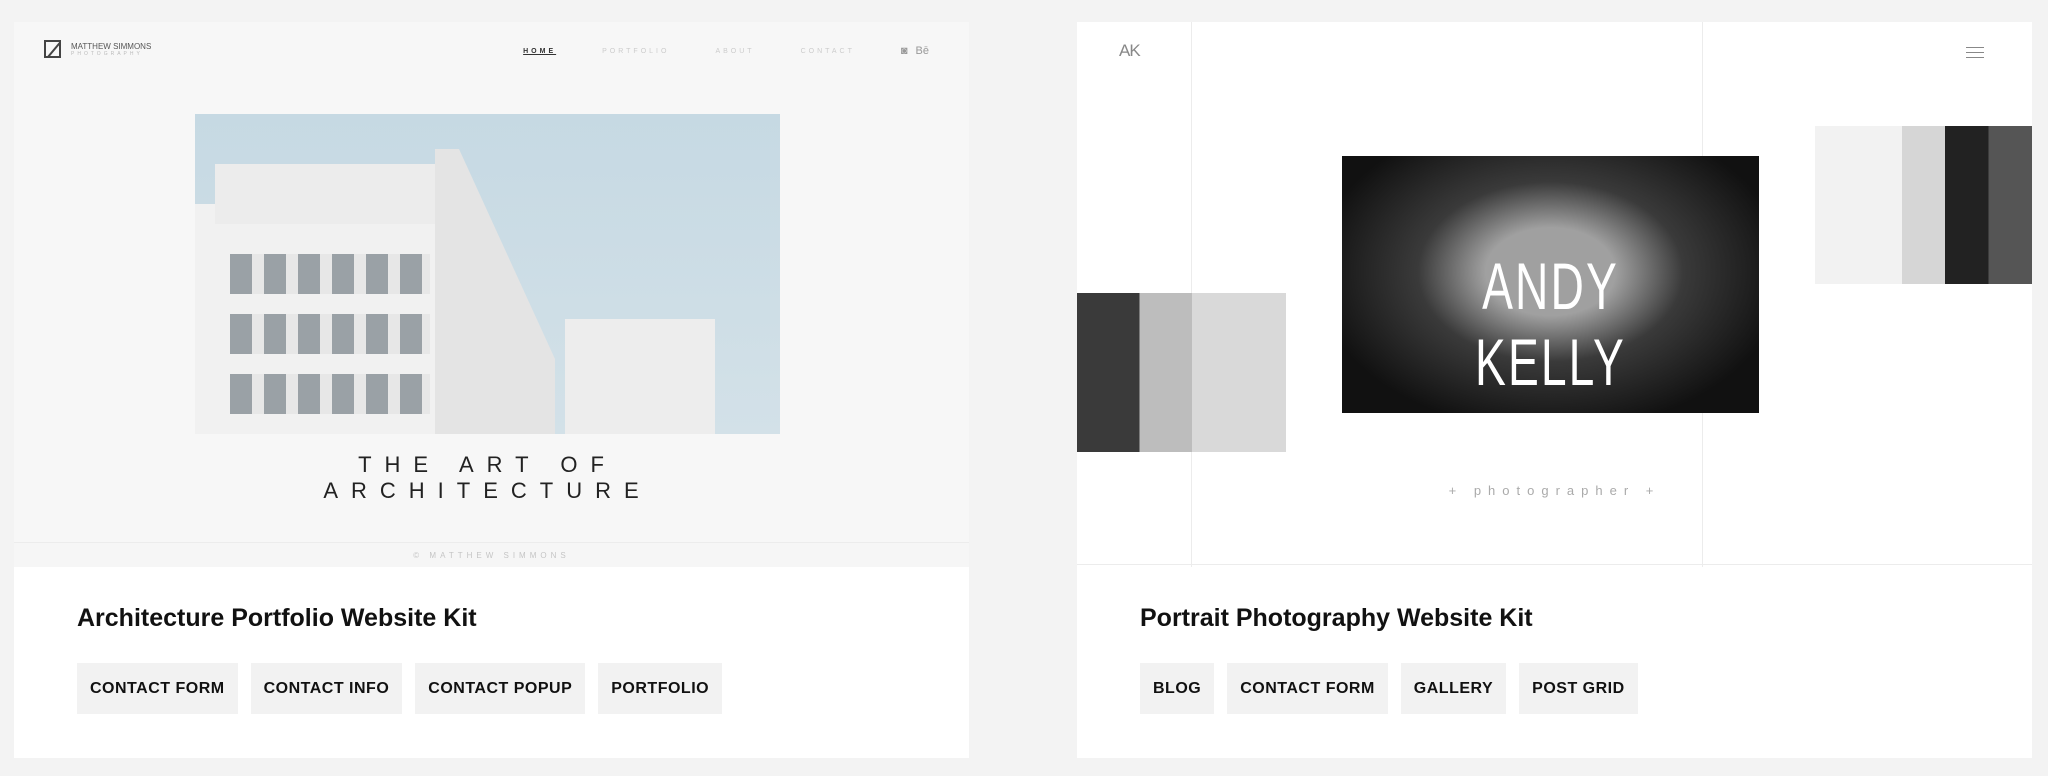 This screenshot has width=2048, height=776. I want to click on logo: MATTHEW SIMMONS PHOTOGRAPHY, so click(97, 49).